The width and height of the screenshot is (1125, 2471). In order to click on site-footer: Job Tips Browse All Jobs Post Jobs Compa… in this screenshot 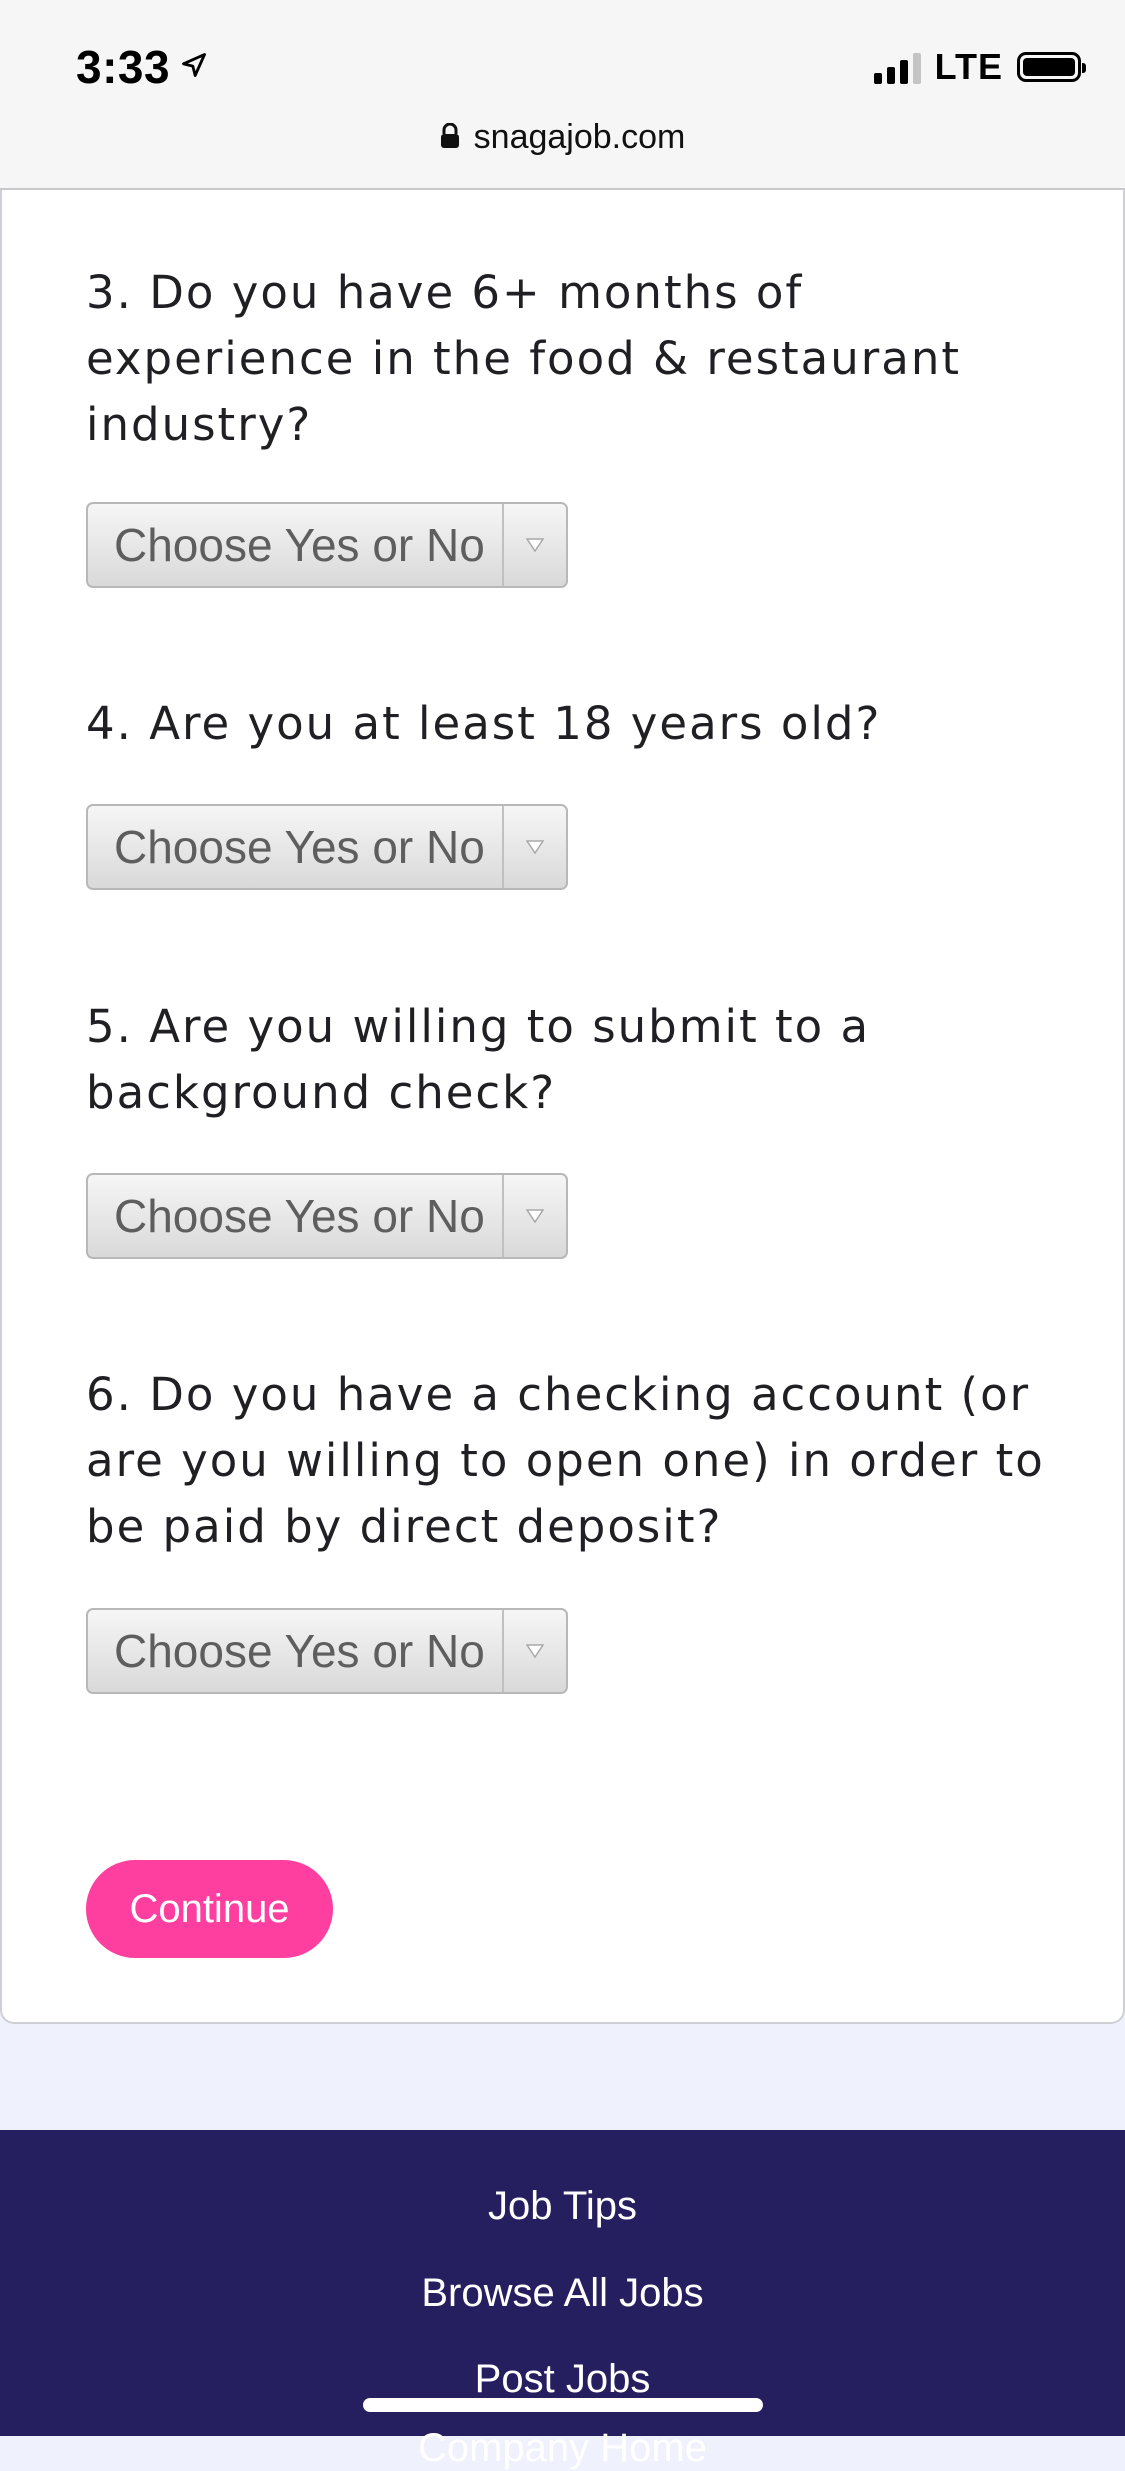, I will do `click(562, 2300)`.